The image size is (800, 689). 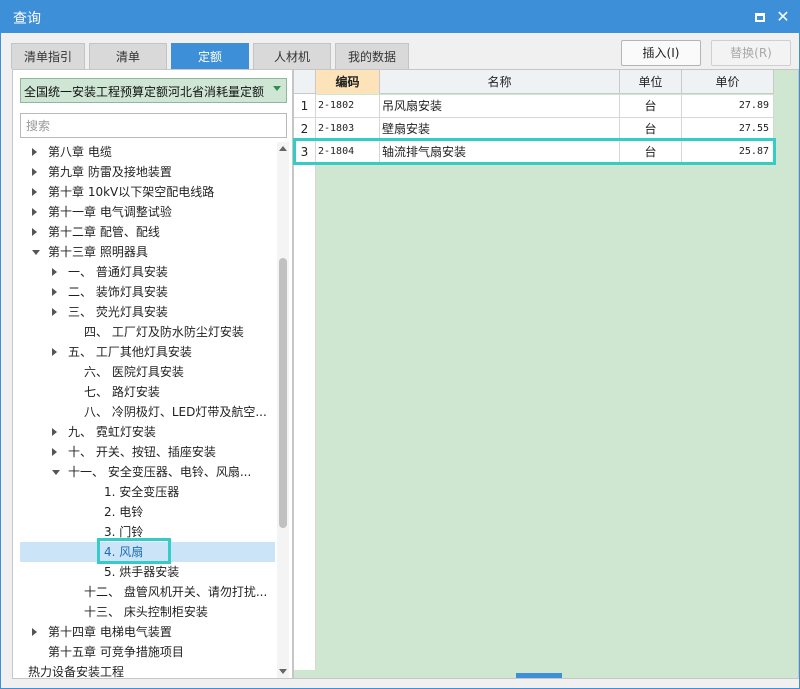 I want to click on tree-item: 3. 门铃, so click(x=147, y=532).